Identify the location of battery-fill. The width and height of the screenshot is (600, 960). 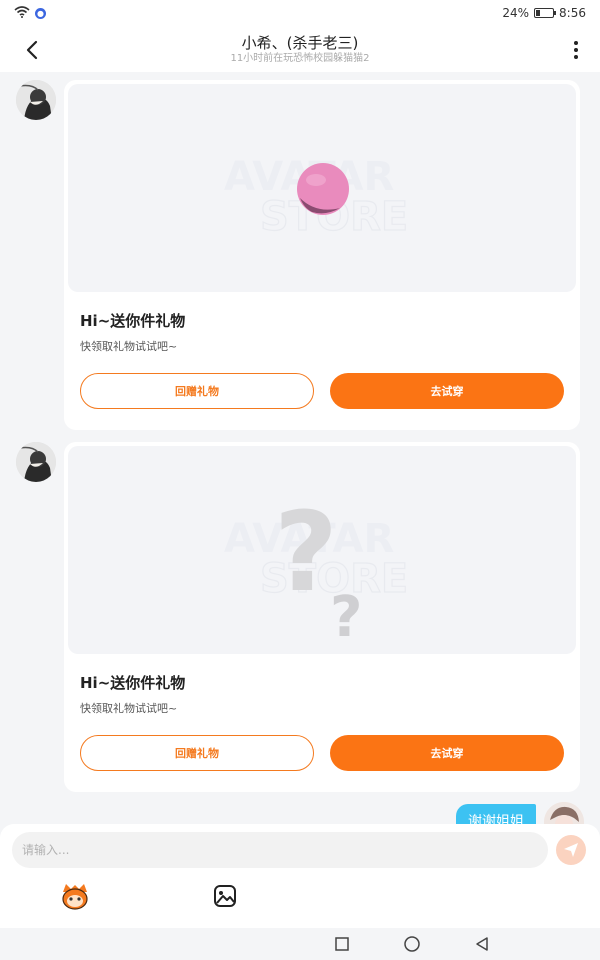
(538, 13).